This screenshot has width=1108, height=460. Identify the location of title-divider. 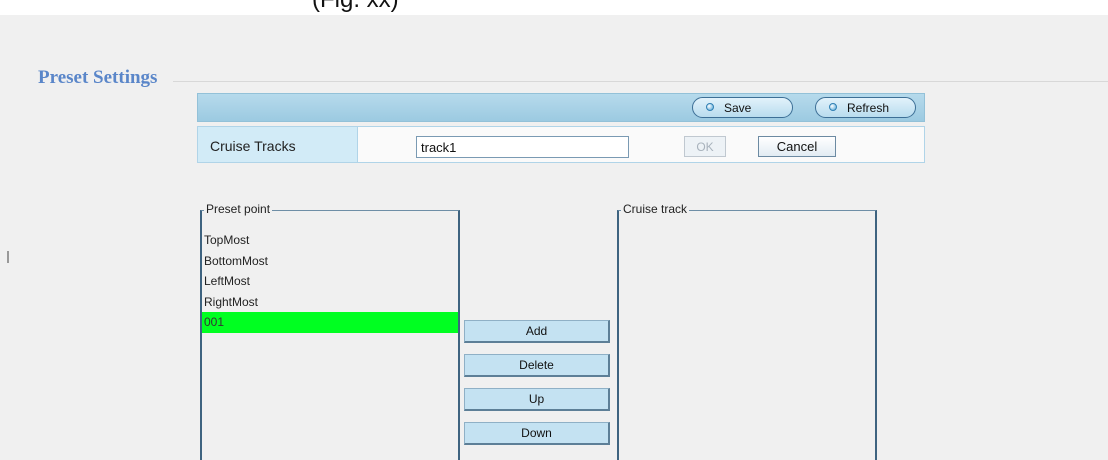
(640, 81).